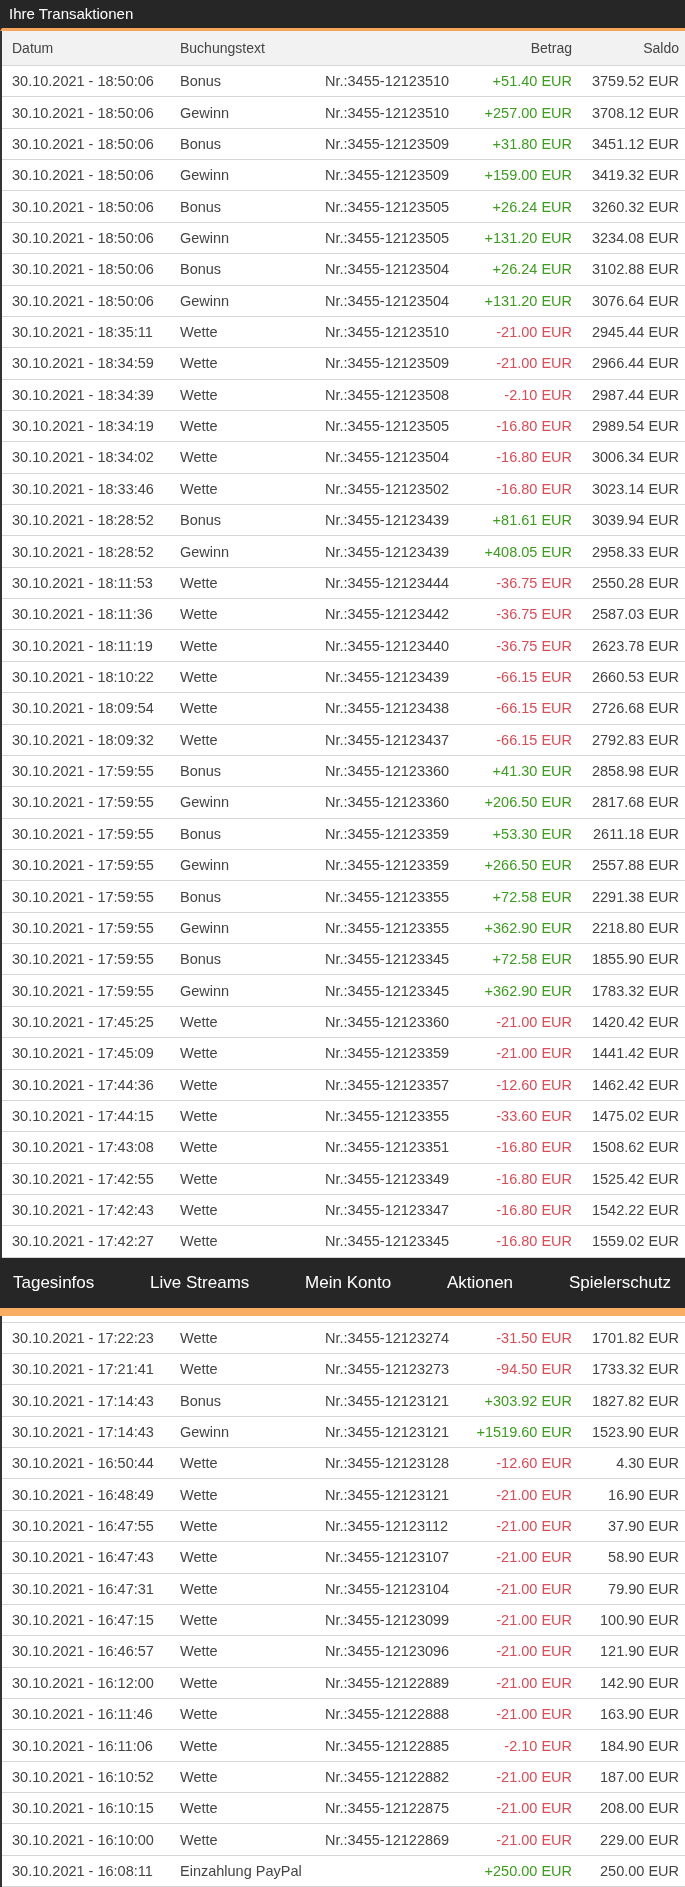 The height and width of the screenshot is (1887, 685). I want to click on table-cell: 2989.54 EUR, so click(635, 426).